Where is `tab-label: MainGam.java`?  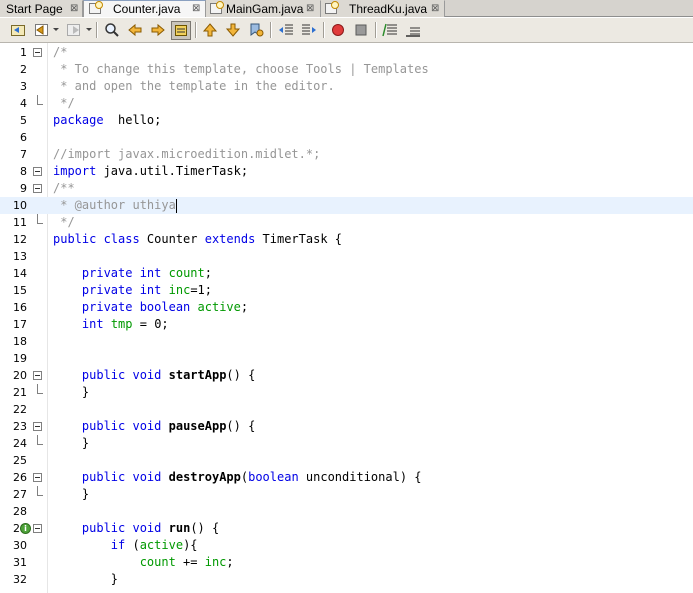 tab-label: MainGam.java is located at coordinates (265, 9).